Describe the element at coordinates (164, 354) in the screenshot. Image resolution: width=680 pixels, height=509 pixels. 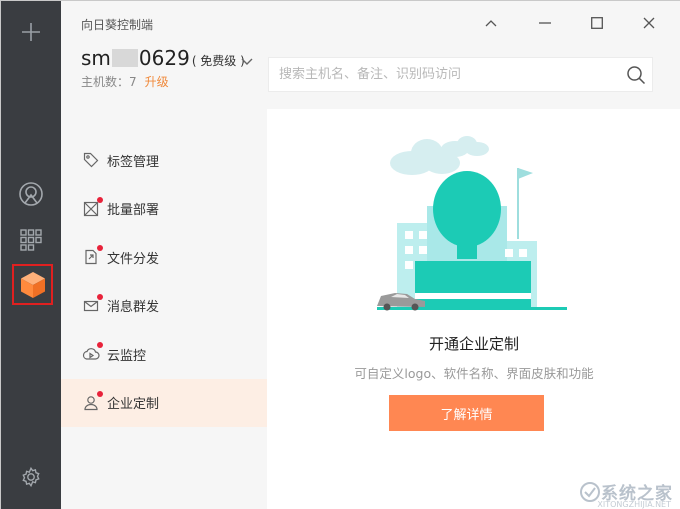
I see `nav-item-cloud-monitor: 云监控` at that location.